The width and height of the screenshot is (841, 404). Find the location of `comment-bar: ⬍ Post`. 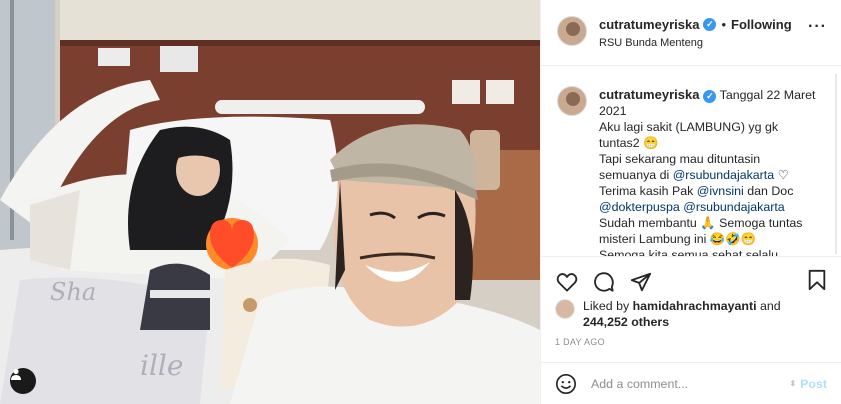

comment-bar: ⬍ Post is located at coordinates (691, 383).